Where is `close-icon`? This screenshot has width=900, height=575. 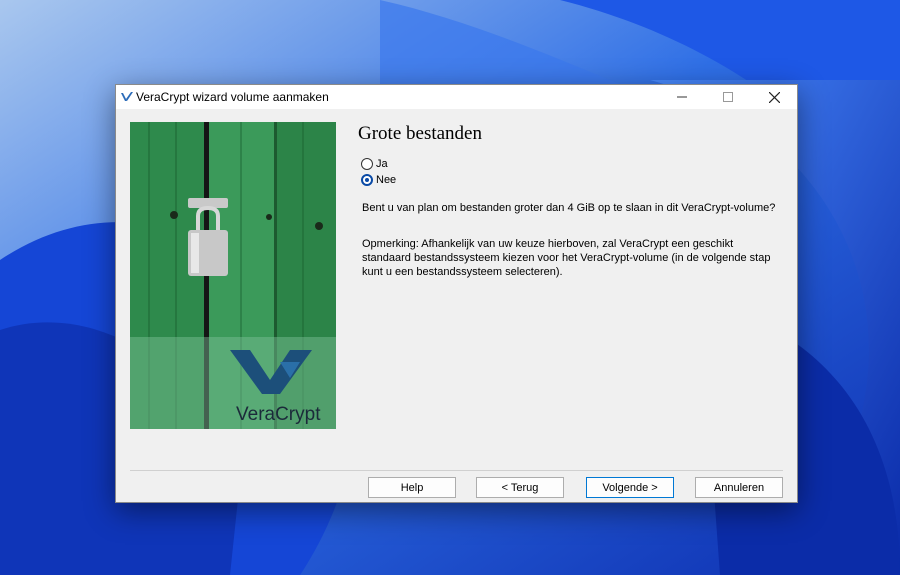
close-icon is located at coordinates (774, 97).